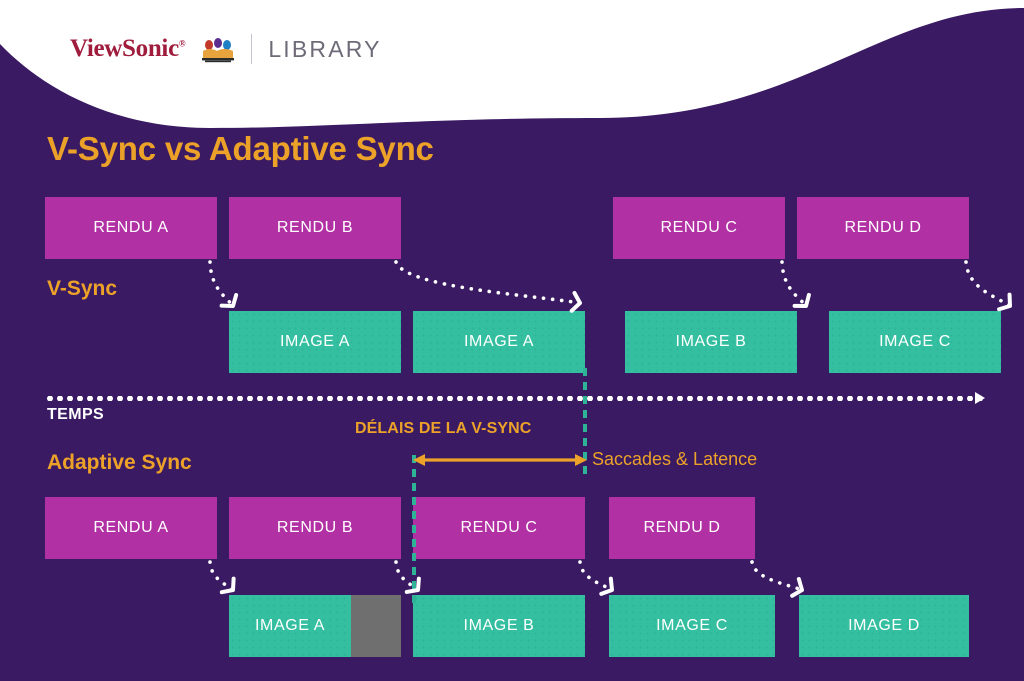  What do you see at coordinates (777, 576) in the screenshot?
I see `arrow-rendu-d2-to-image-d` at bounding box center [777, 576].